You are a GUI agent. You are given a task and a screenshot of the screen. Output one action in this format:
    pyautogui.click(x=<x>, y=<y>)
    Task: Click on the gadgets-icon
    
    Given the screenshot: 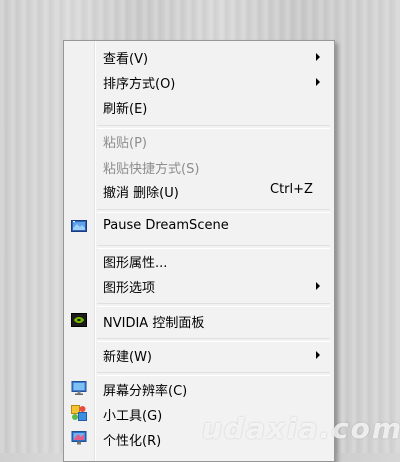 What is the action you would take?
    pyautogui.click(x=79, y=413)
    